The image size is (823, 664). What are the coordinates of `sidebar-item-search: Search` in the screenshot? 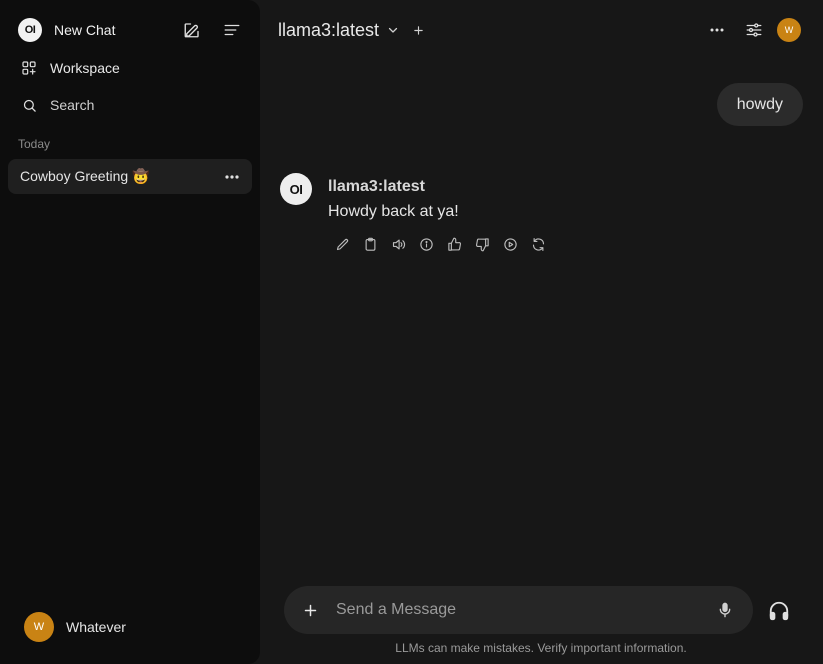 It's located at (130, 105).